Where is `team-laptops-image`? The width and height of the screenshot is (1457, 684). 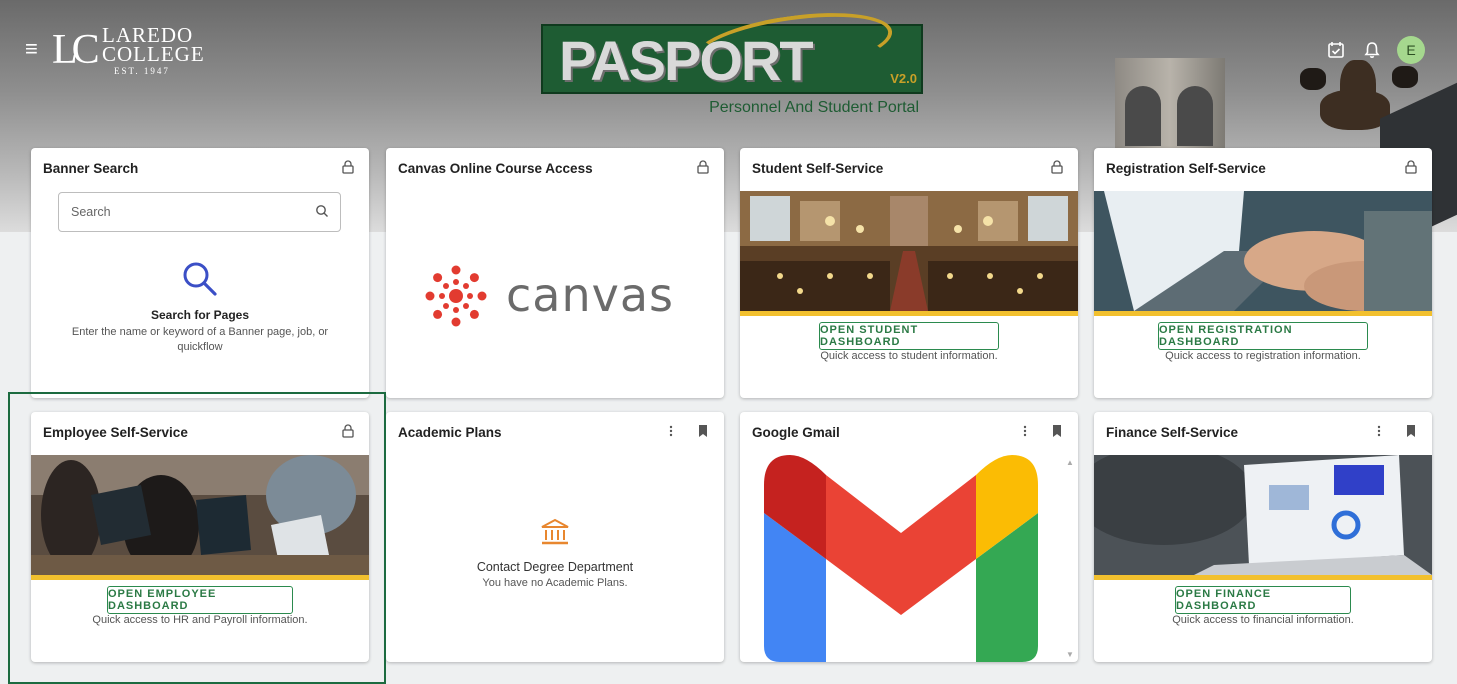 team-laptops-image is located at coordinates (200, 515).